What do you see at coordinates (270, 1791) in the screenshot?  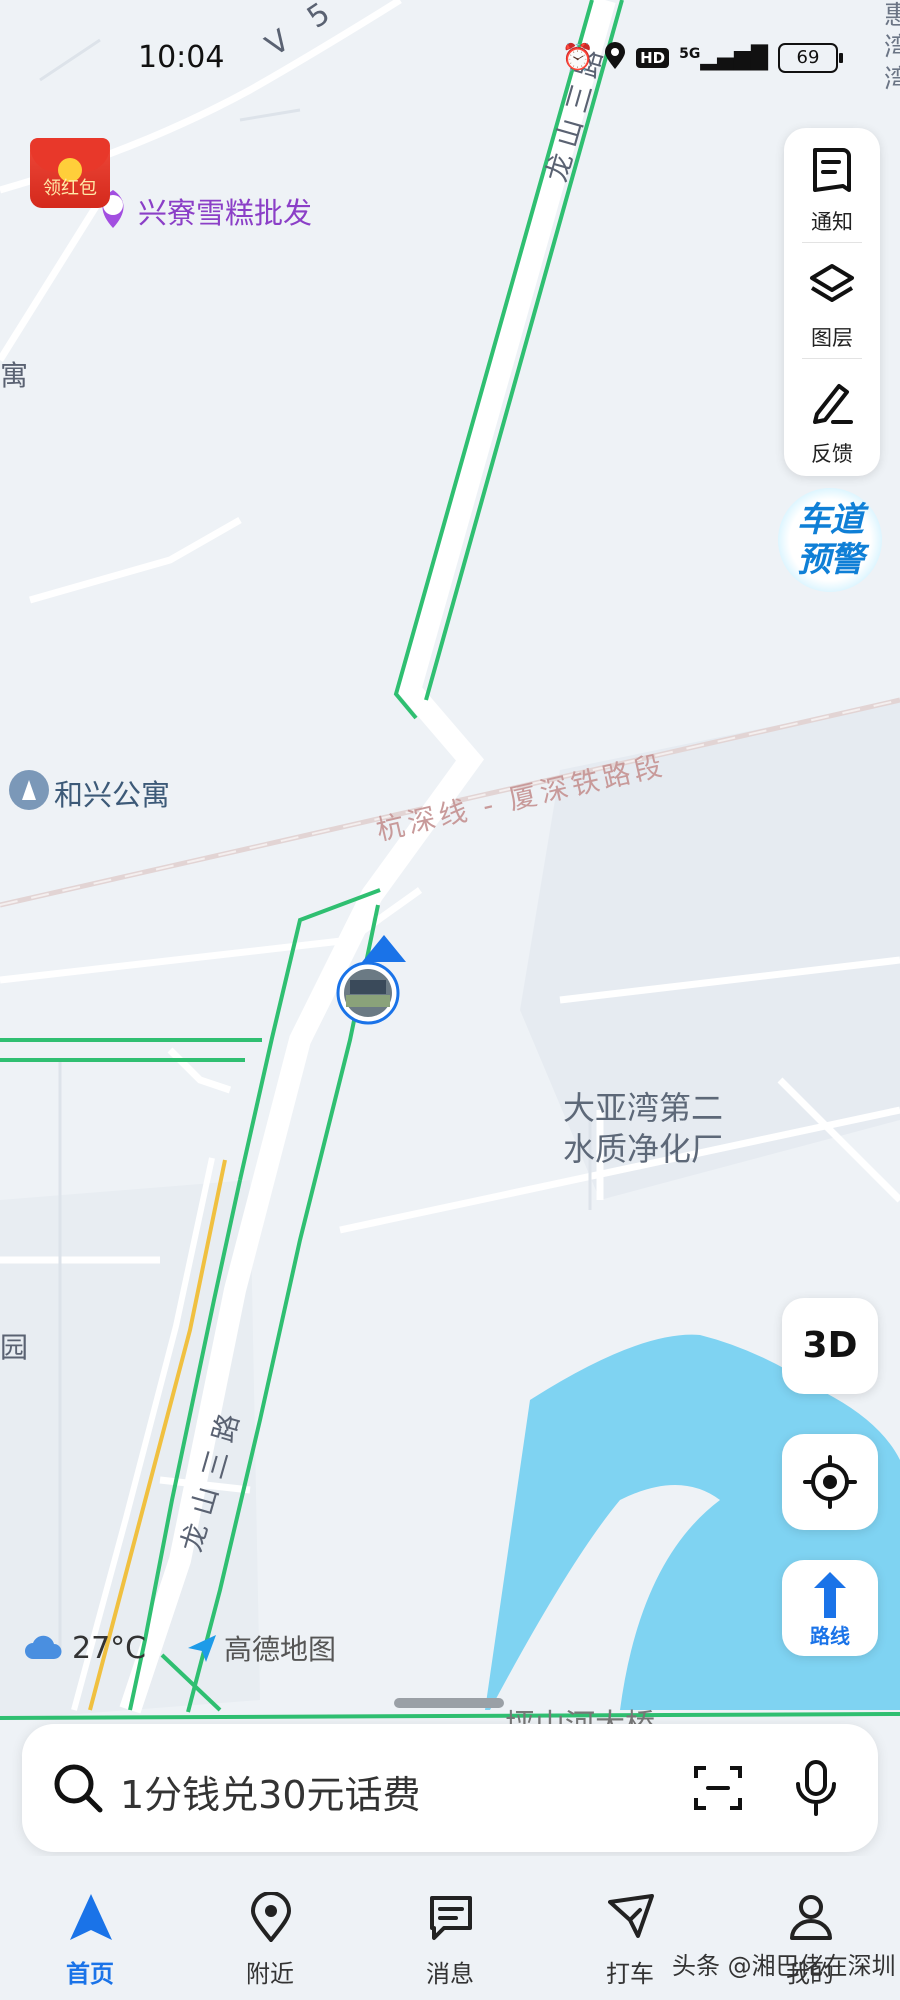 I see `search-input: 1分钱兑30元话费` at bounding box center [270, 1791].